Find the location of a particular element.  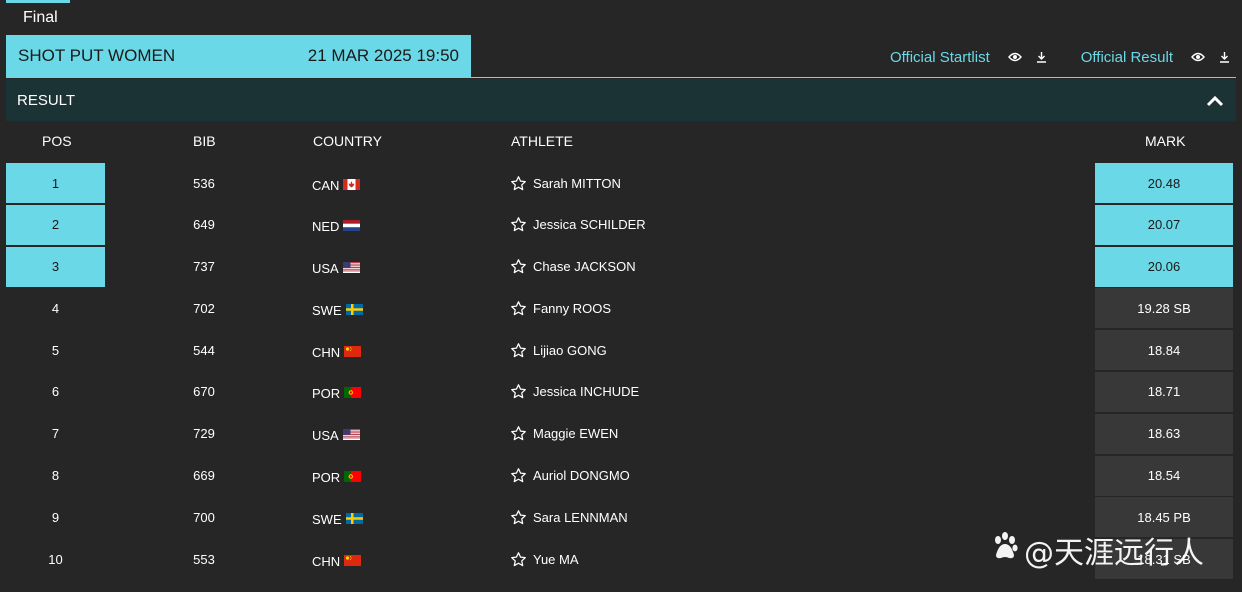

event-name: SHOT PUT WOMEN is located at coordinates (97, 55).